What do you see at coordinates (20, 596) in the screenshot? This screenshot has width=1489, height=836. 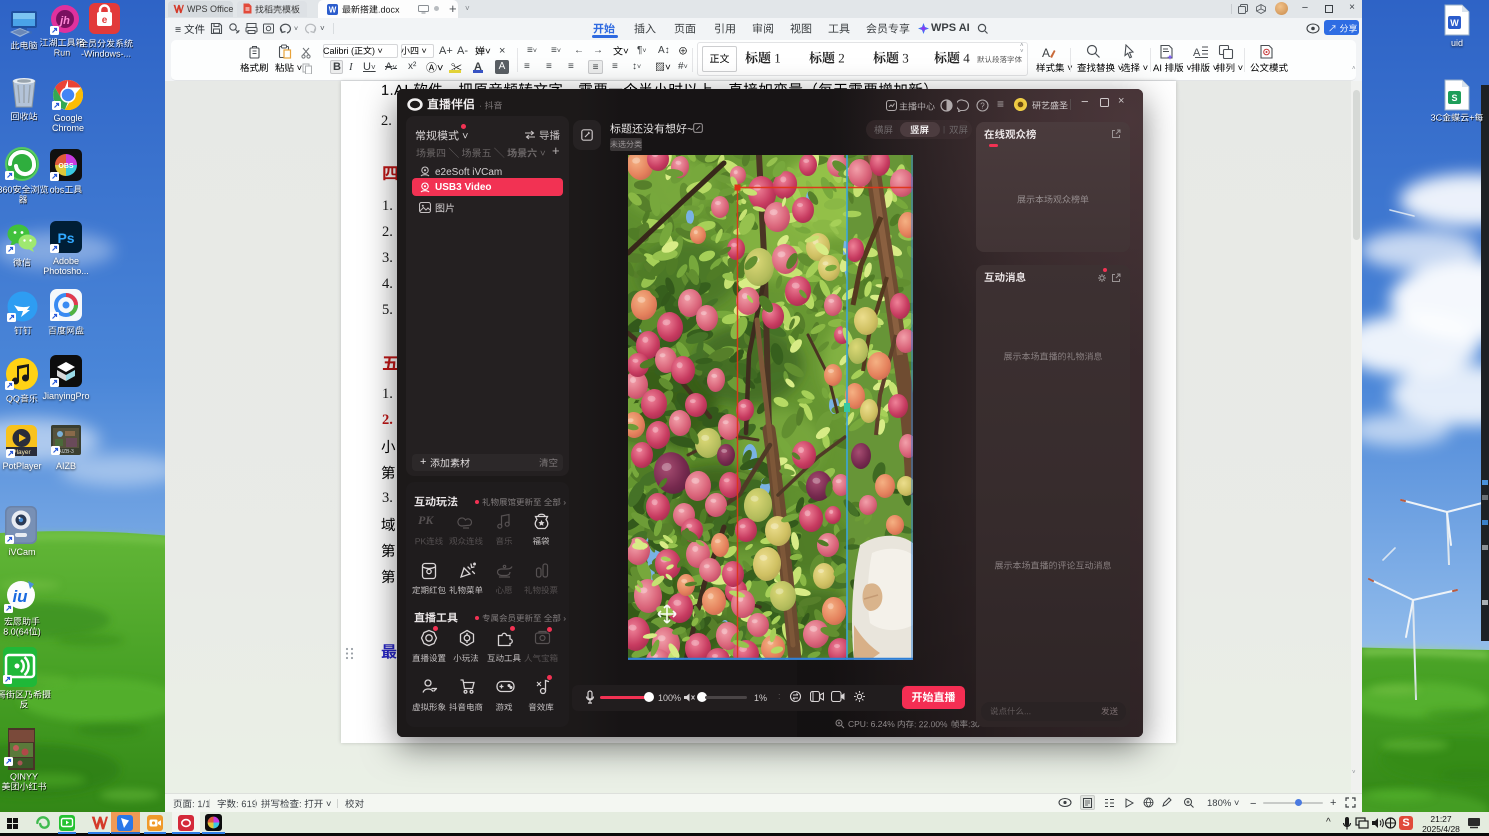 I see `svg-text: iu` at bounding box center [20, 596].